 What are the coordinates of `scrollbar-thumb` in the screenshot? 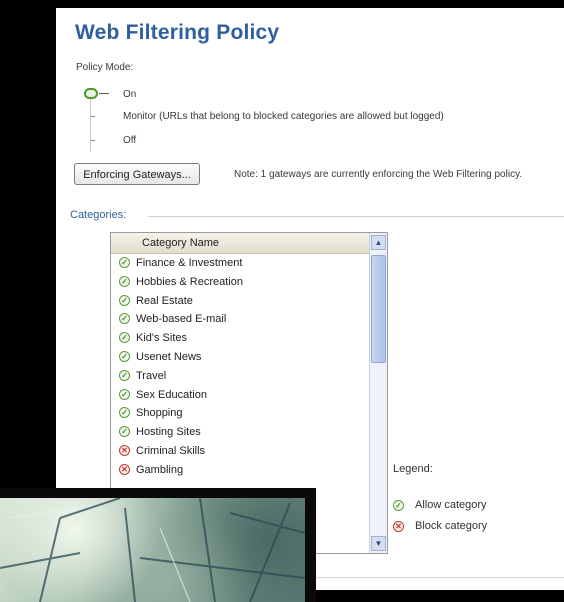 It's located at (378, 309).